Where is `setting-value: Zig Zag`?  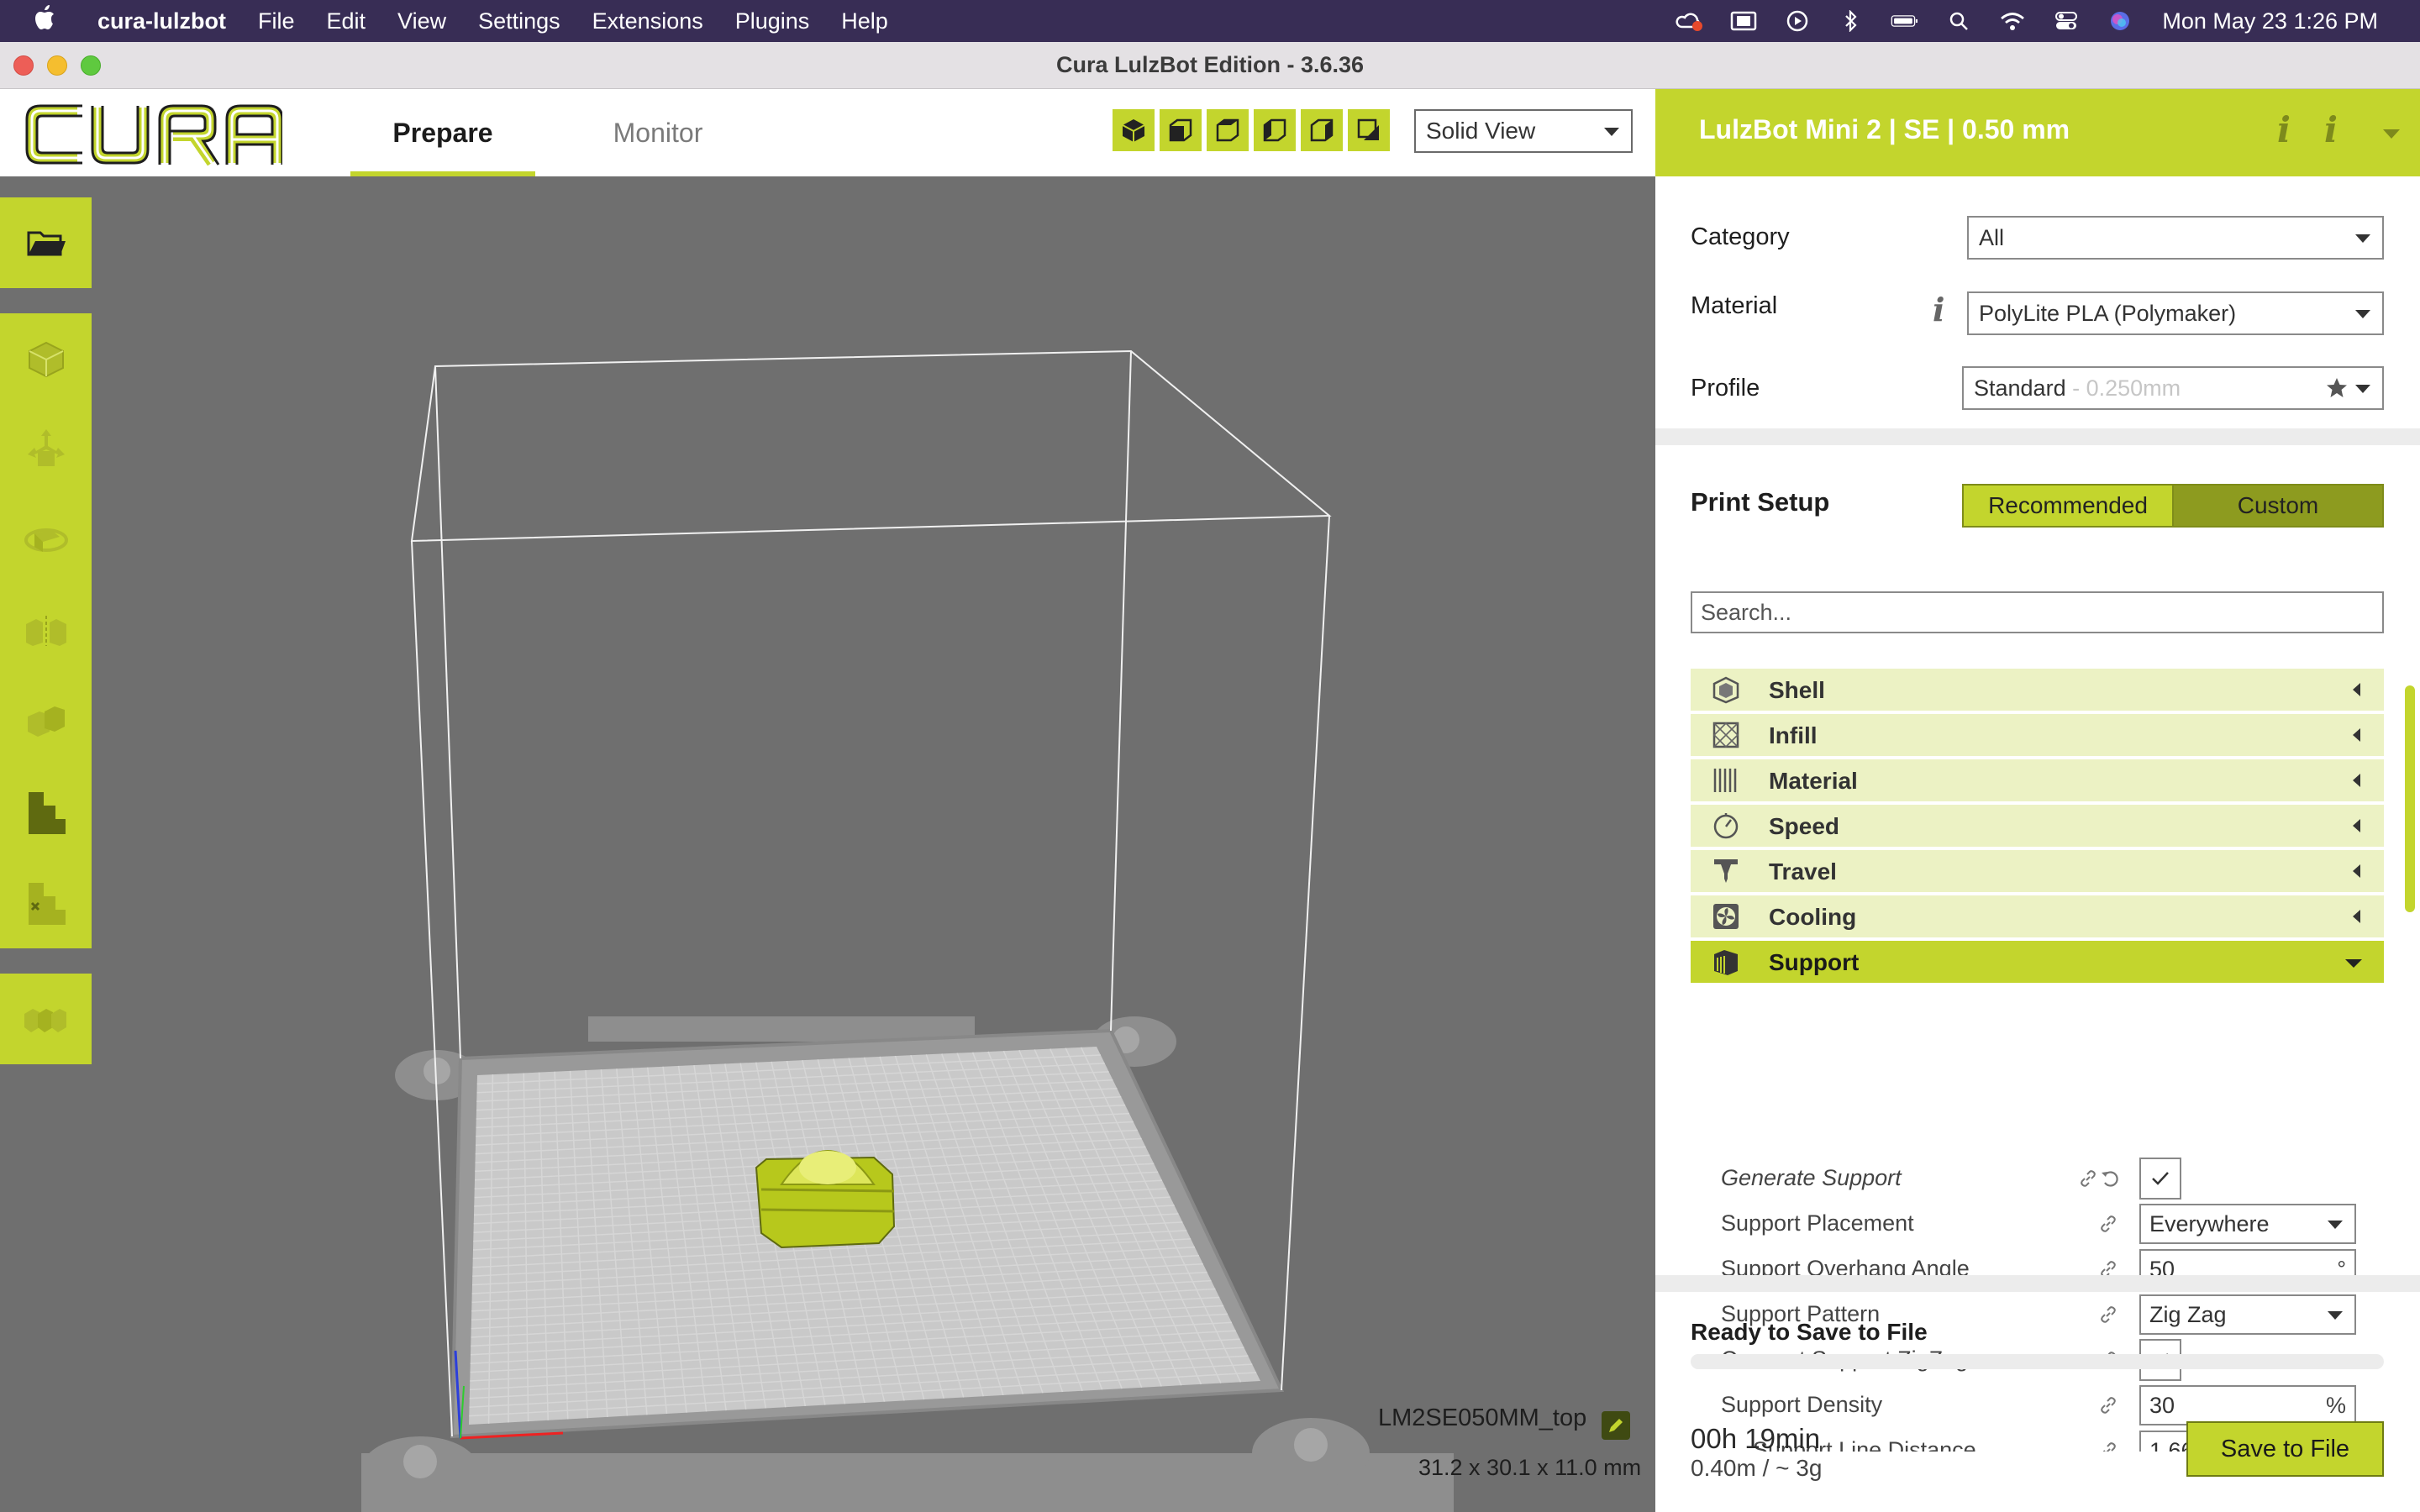
setting-value: Zig Zag is located at coordinates (2188, 1314).